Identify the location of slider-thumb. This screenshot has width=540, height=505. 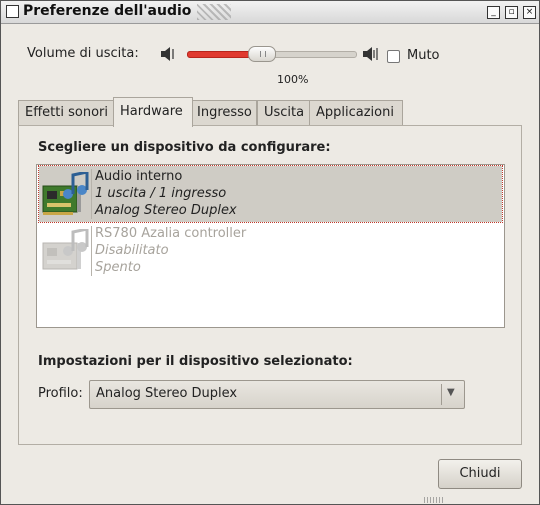
(261, 54).